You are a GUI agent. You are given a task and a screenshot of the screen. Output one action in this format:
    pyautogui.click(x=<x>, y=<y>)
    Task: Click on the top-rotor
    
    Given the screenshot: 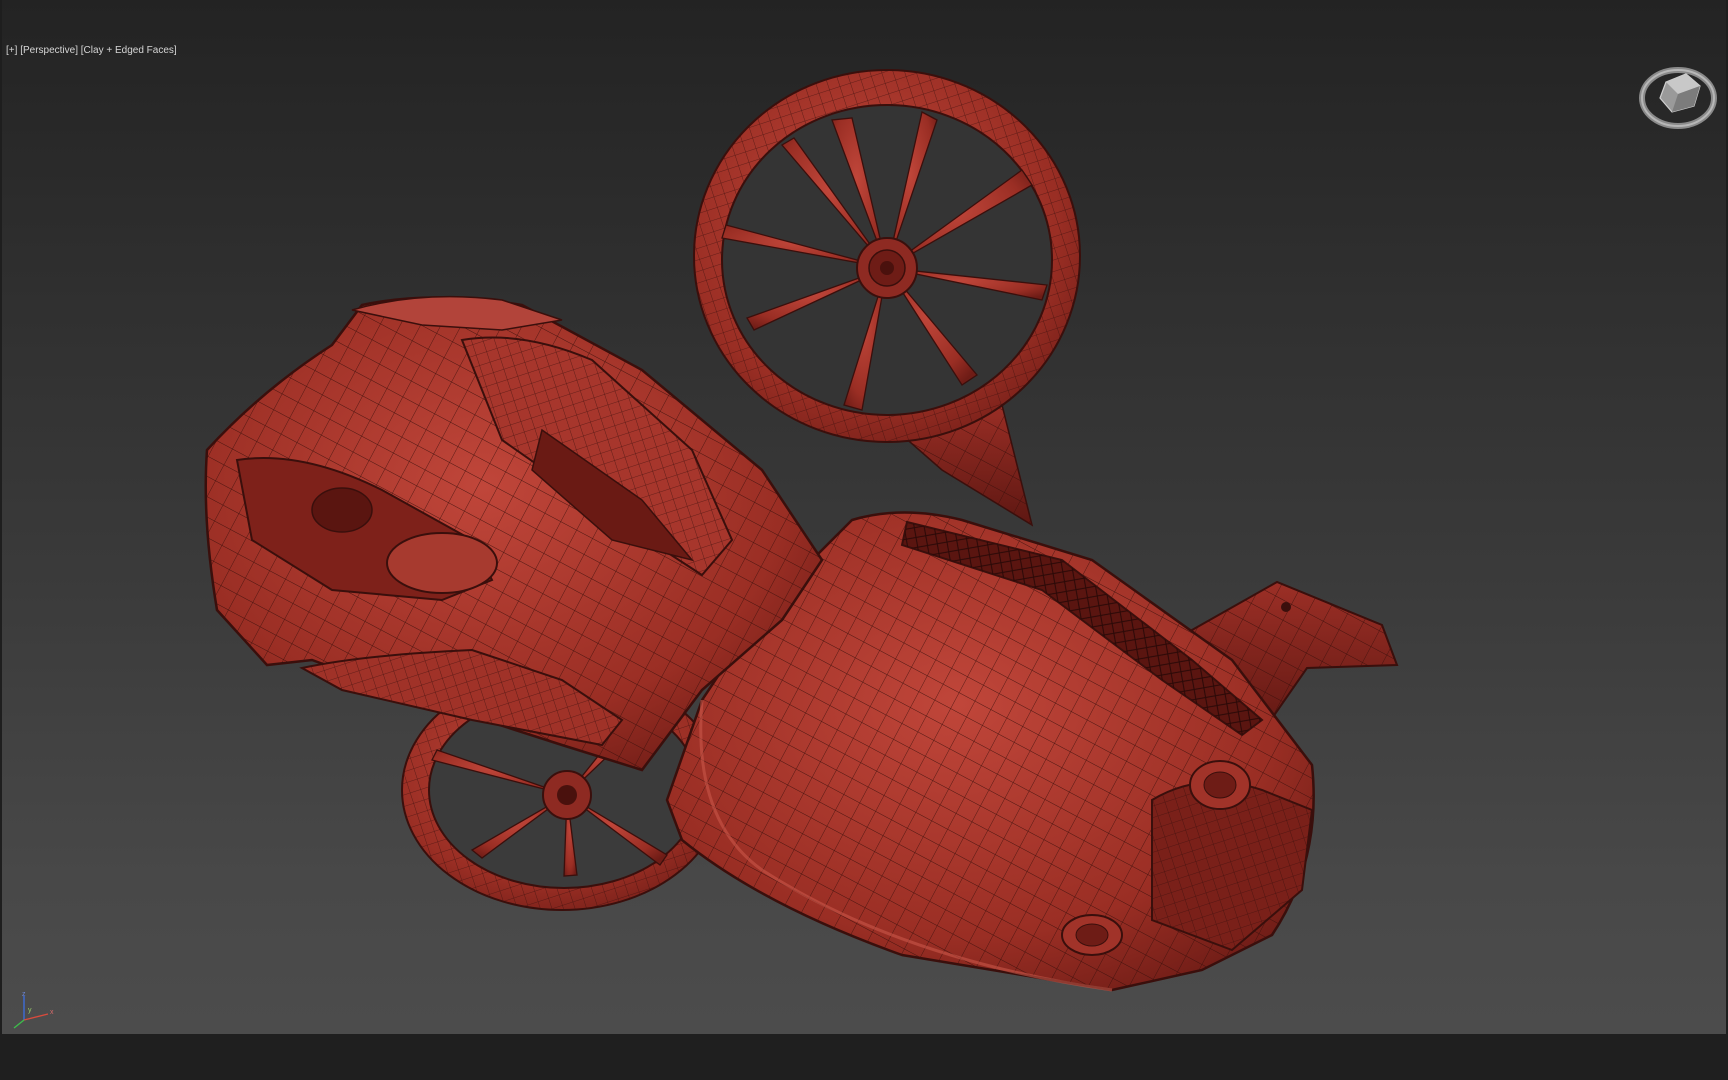 What is the action you would take?
    pyautogui.click(x=887, y=298)
    